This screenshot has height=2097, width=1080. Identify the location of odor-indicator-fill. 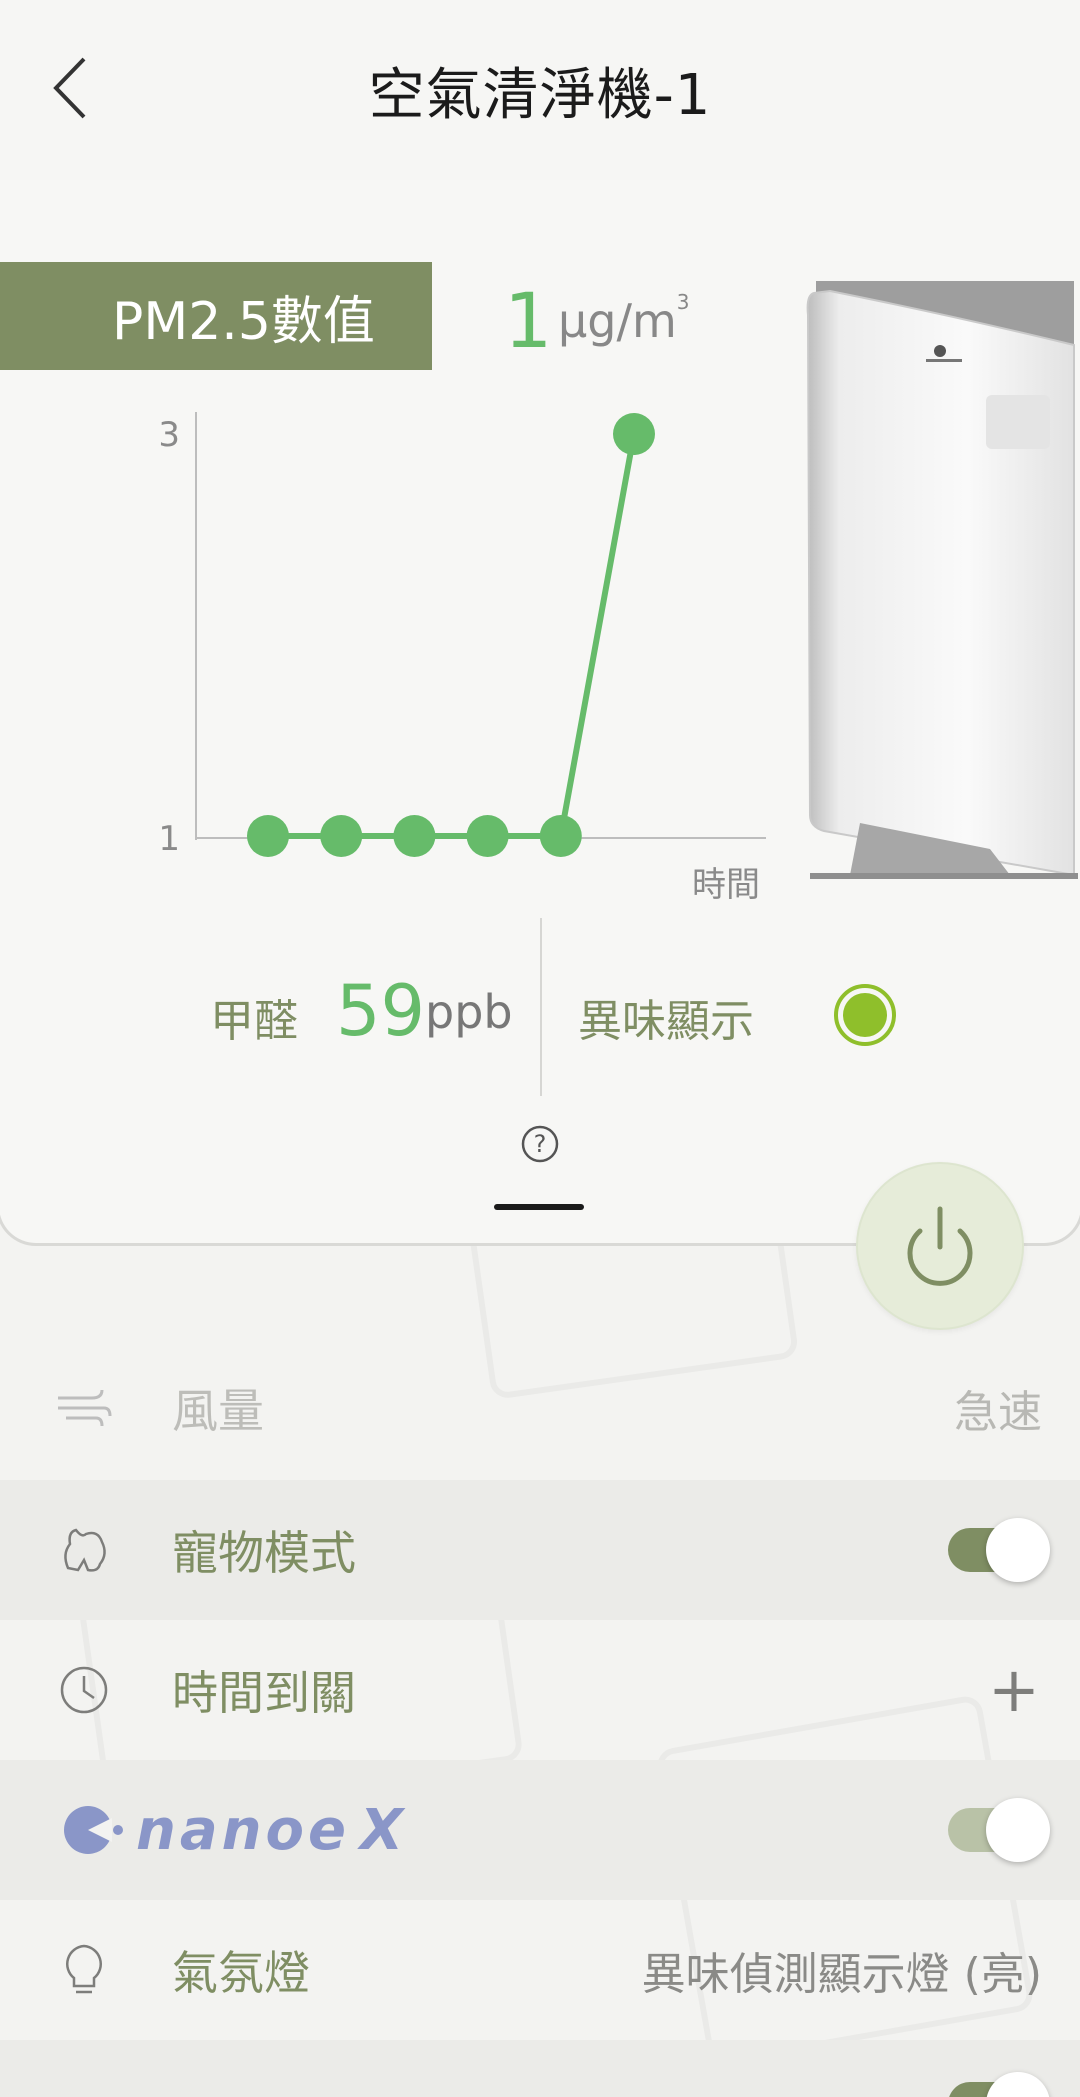
(865, 1015).